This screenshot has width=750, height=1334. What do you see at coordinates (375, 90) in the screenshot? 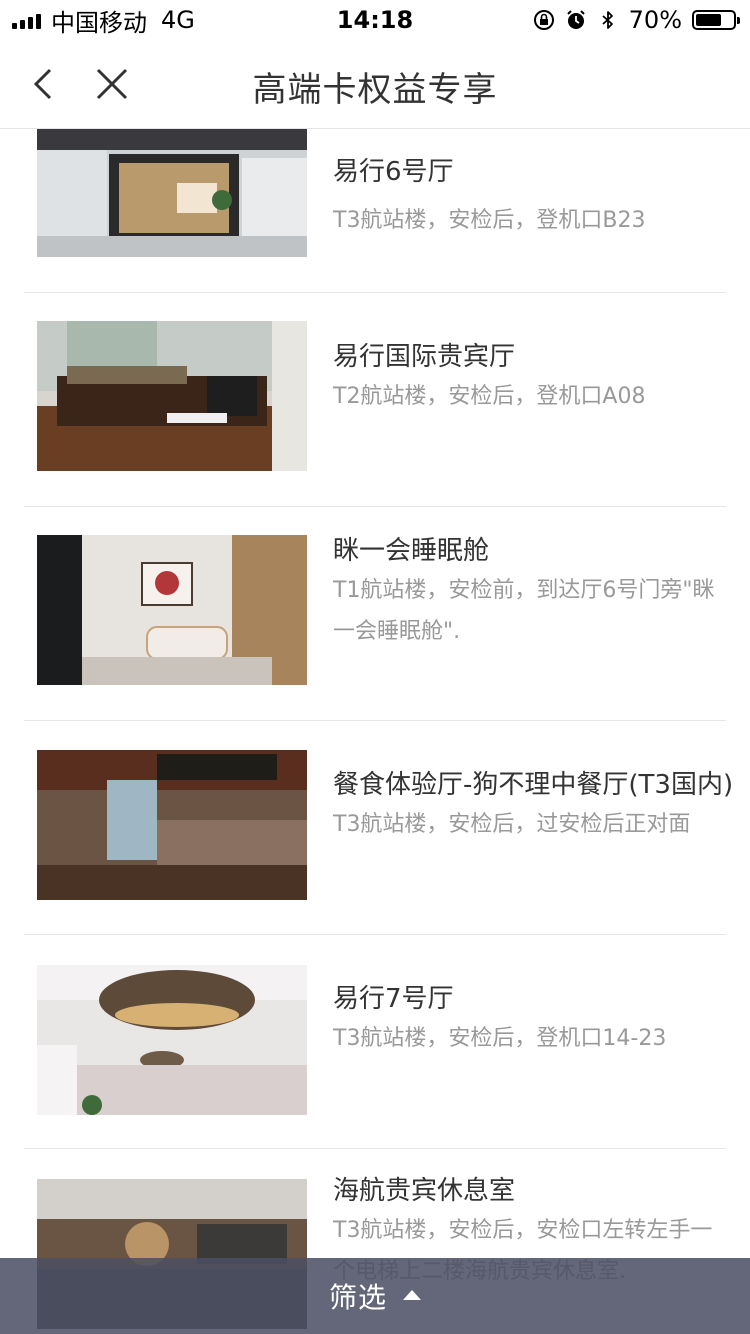
I see `page-title: 高端卡权益专享` at bounding box center [375, 90].